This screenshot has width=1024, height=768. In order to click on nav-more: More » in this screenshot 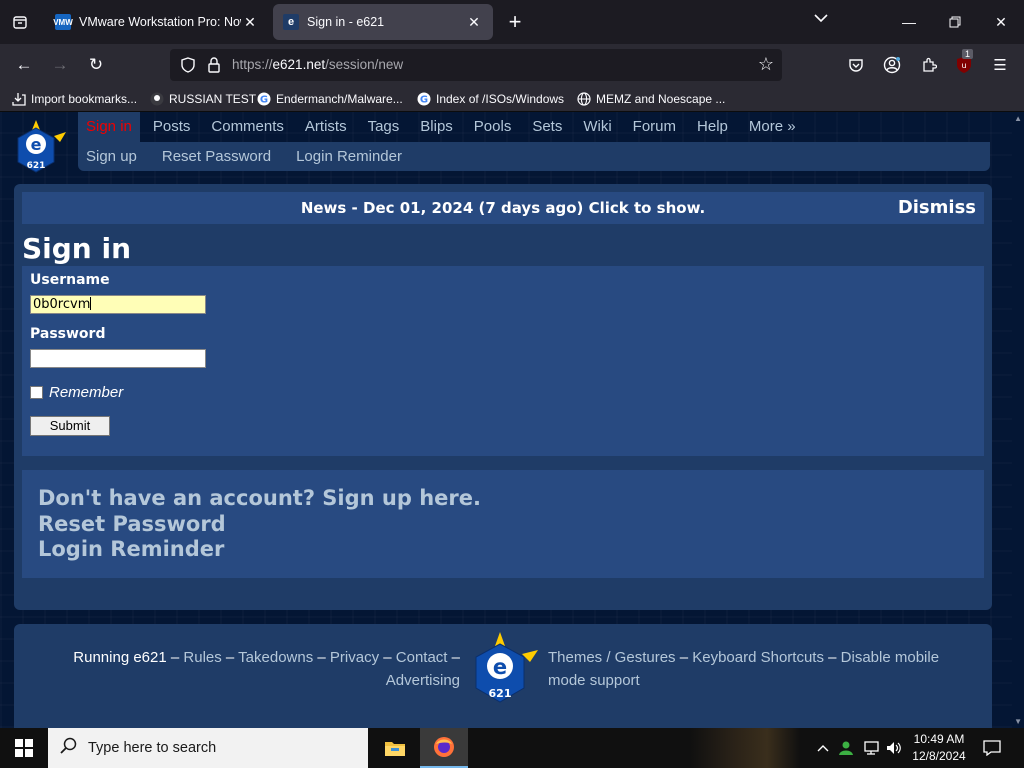, I will do `click(772, 127)`.